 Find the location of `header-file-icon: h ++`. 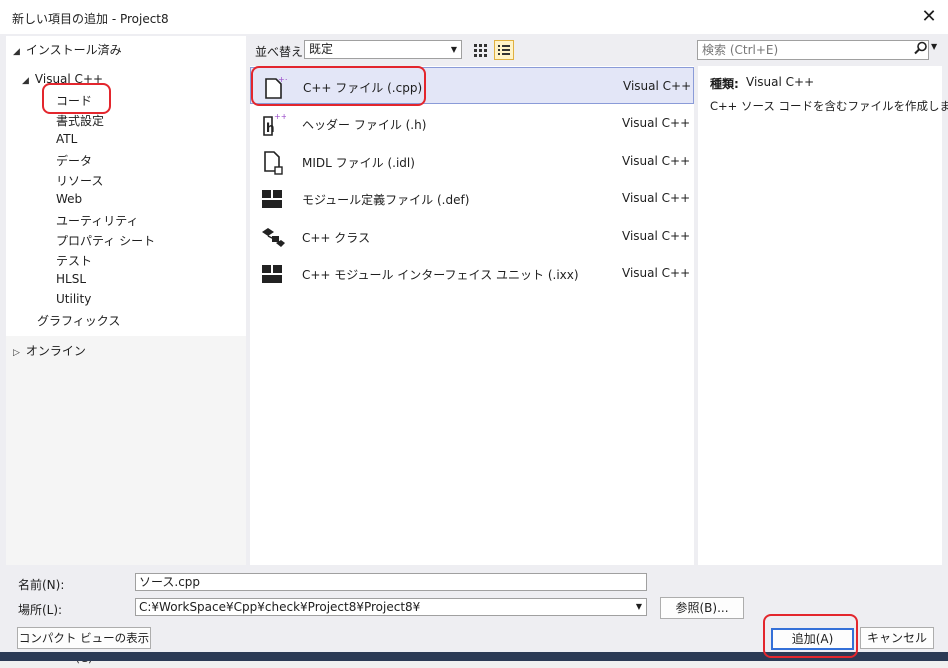

header-file-icon: h ++ is located at coordinates (274, 124).